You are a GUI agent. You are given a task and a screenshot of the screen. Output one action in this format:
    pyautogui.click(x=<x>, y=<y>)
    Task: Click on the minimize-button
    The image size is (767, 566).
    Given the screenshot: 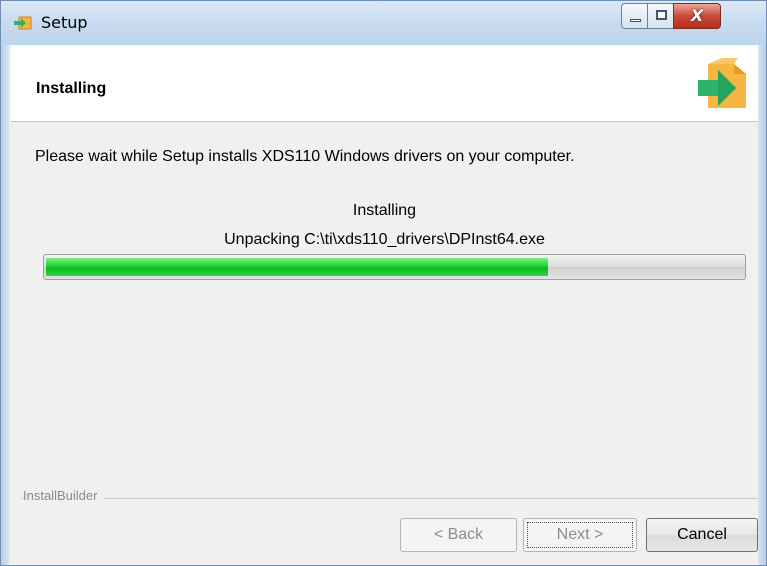 What is the action you would take?
    pyautogui.click(x=634, y=16)
    